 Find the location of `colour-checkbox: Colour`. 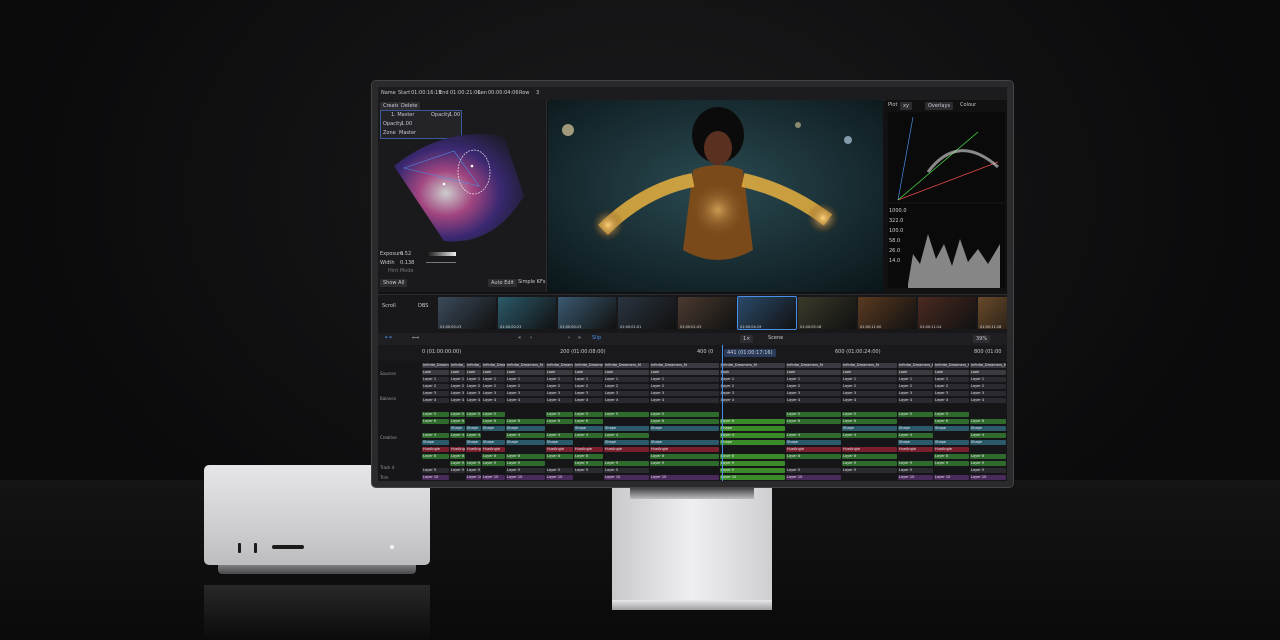

colour-checkbox: Colour is located at coordinates (968, 105).